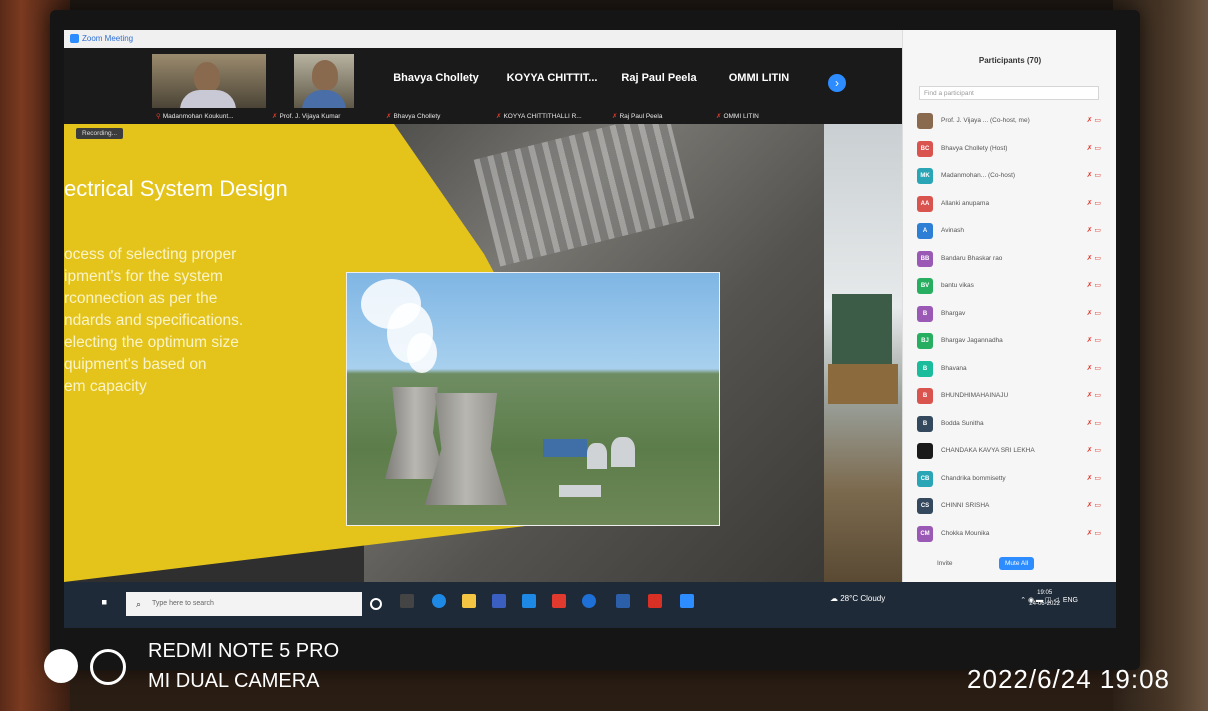  I want to click on start-windows-icon, so click(104, 602).